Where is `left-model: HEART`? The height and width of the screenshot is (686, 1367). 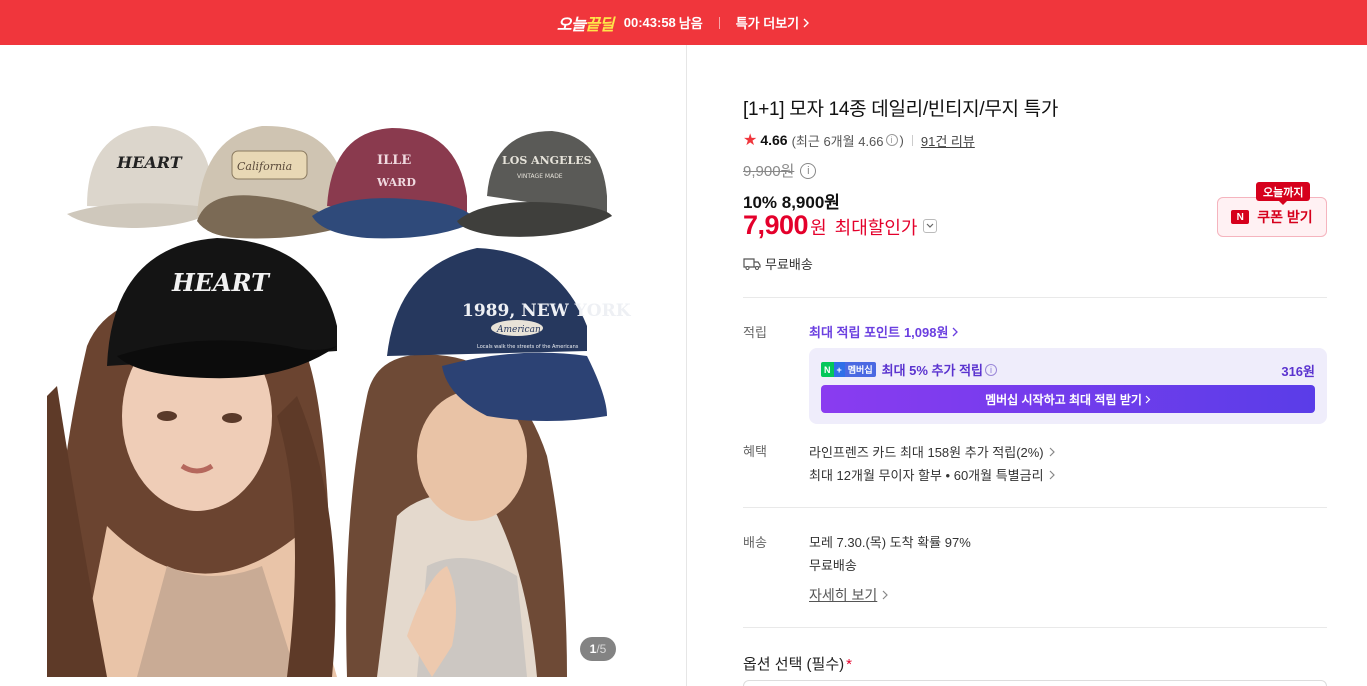 left-model: HEART is located at coordinates (192, 457).